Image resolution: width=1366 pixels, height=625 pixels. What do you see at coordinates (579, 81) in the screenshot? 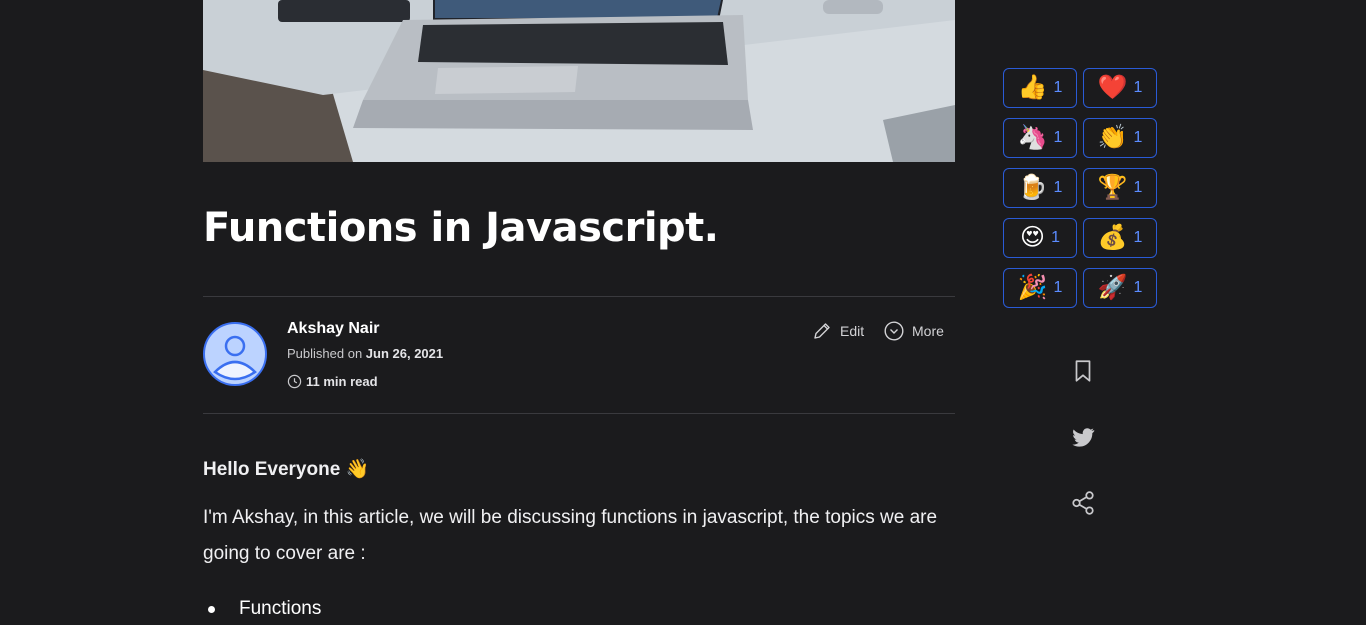
I see `cover-image` at bounding box center [579, 81].